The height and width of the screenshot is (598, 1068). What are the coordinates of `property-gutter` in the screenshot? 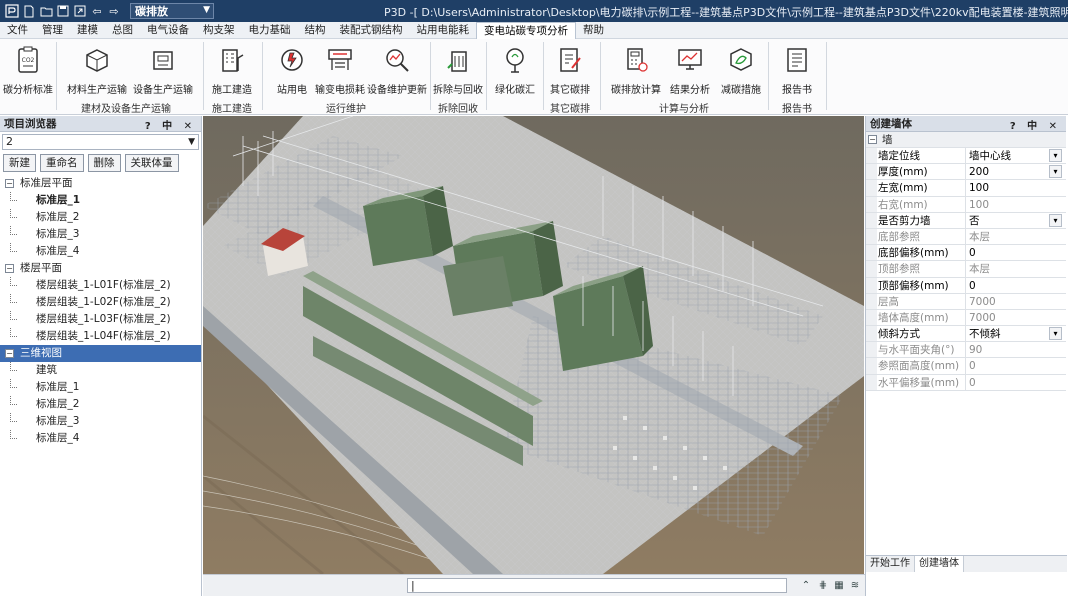 It's located at (871, 334).